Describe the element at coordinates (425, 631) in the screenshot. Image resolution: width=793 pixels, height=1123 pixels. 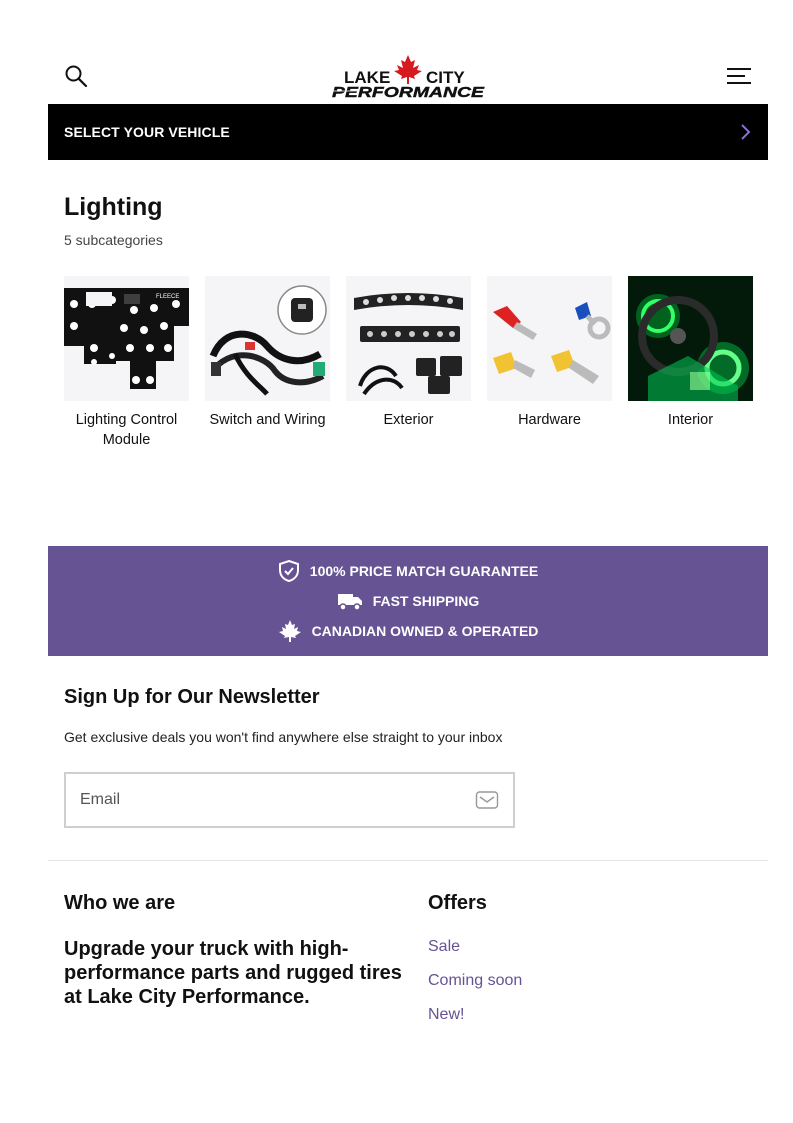
I see `banner-label: CANADIAN OWNED & OPERATED` at that location.